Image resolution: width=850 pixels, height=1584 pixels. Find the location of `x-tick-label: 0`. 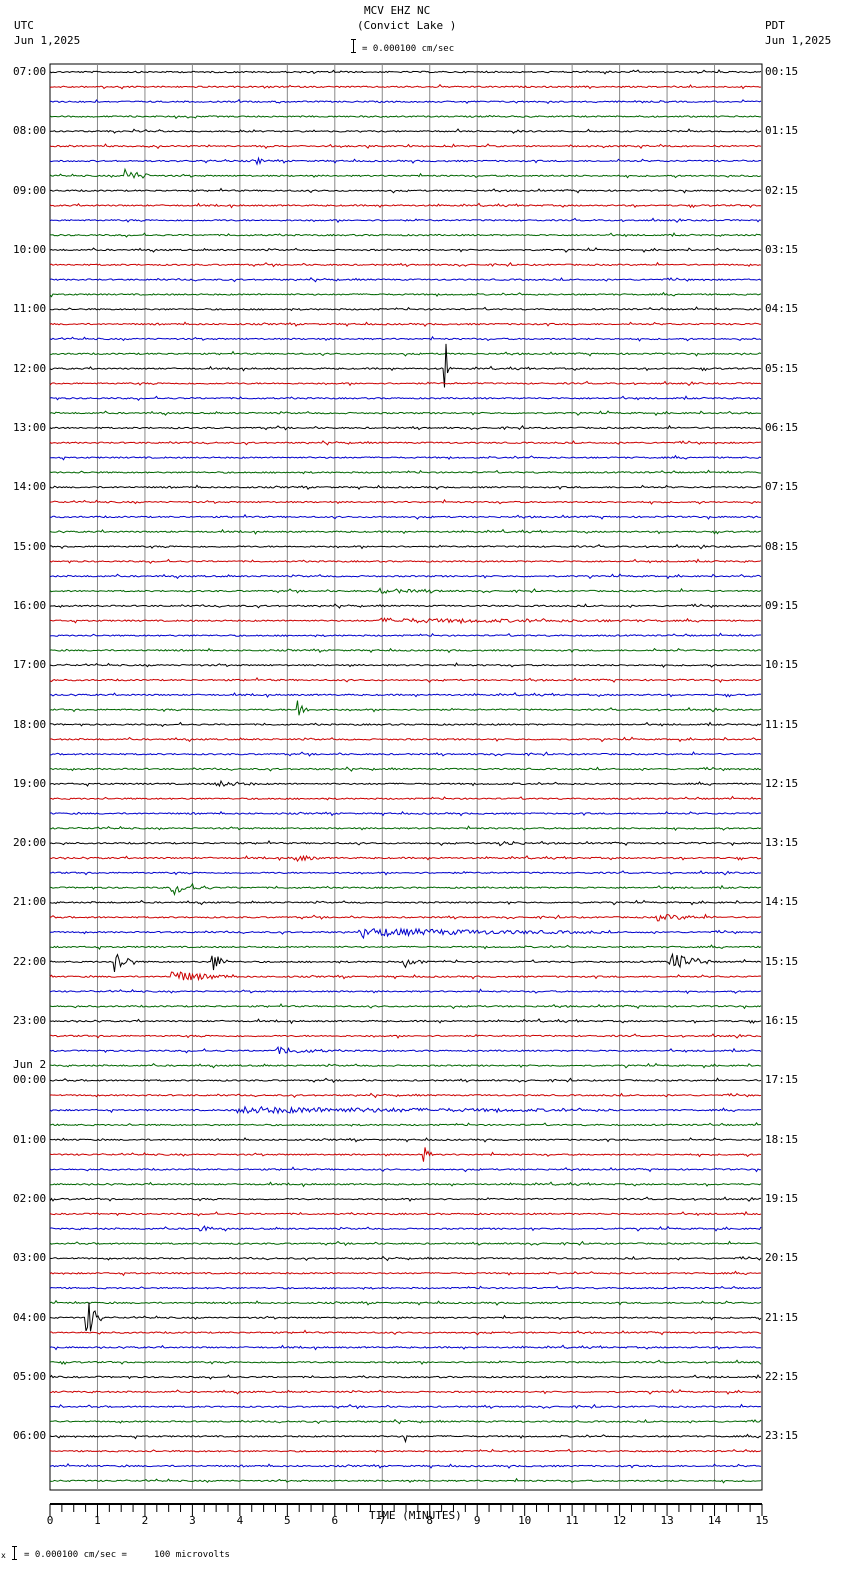

x-tick-label: 0 is located at coordinates (50, 1520).